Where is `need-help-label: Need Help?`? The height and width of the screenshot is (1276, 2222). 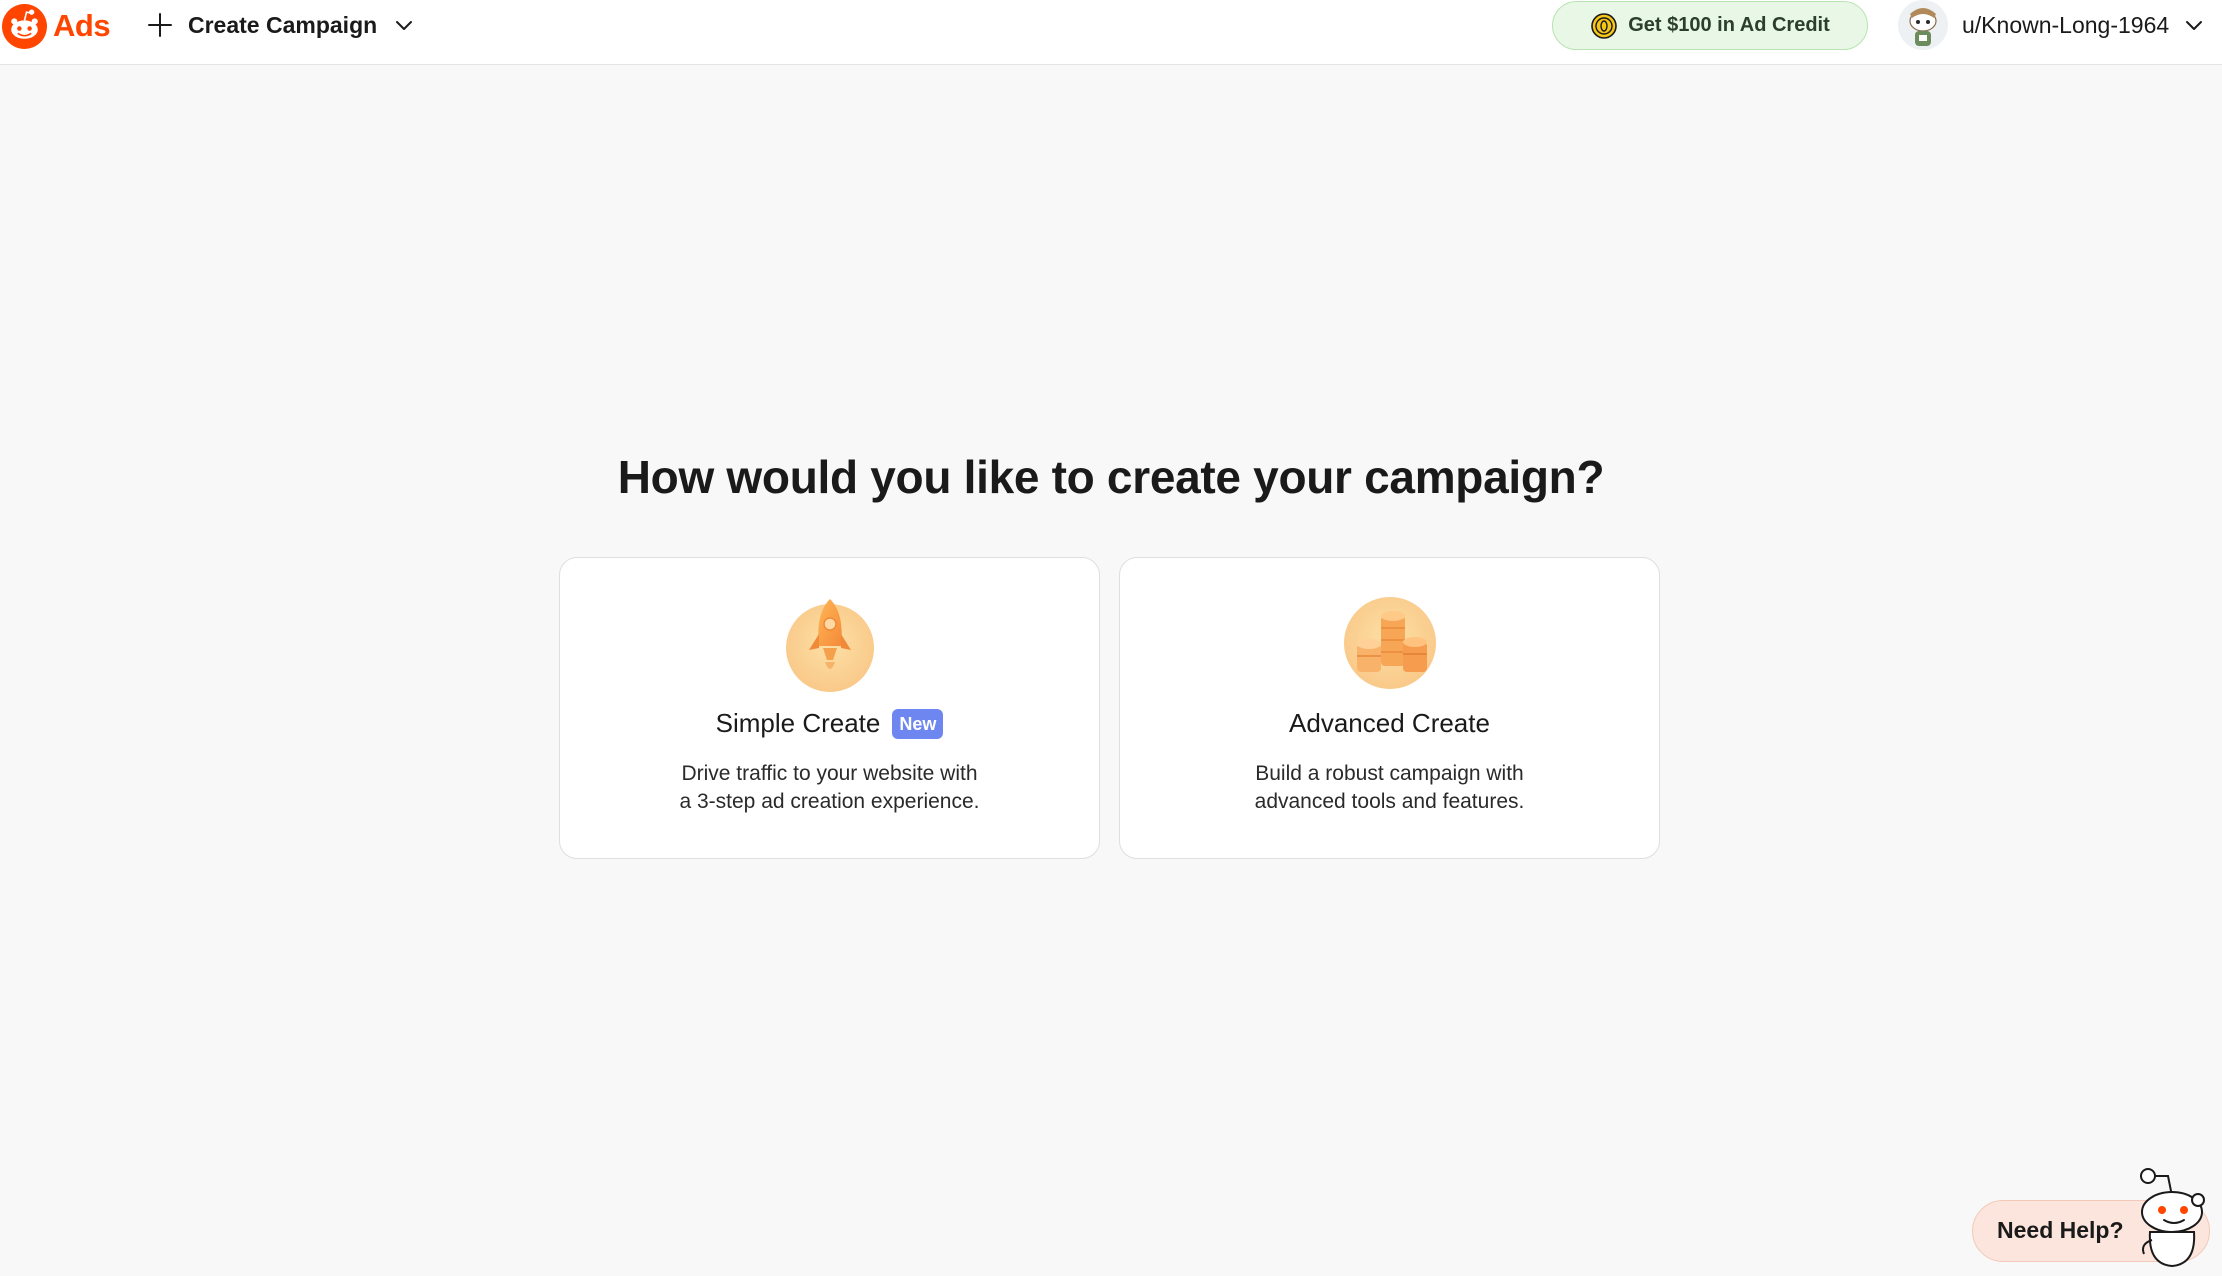
need-help-label: Need Help? is located at coordinates (2060, 1230).